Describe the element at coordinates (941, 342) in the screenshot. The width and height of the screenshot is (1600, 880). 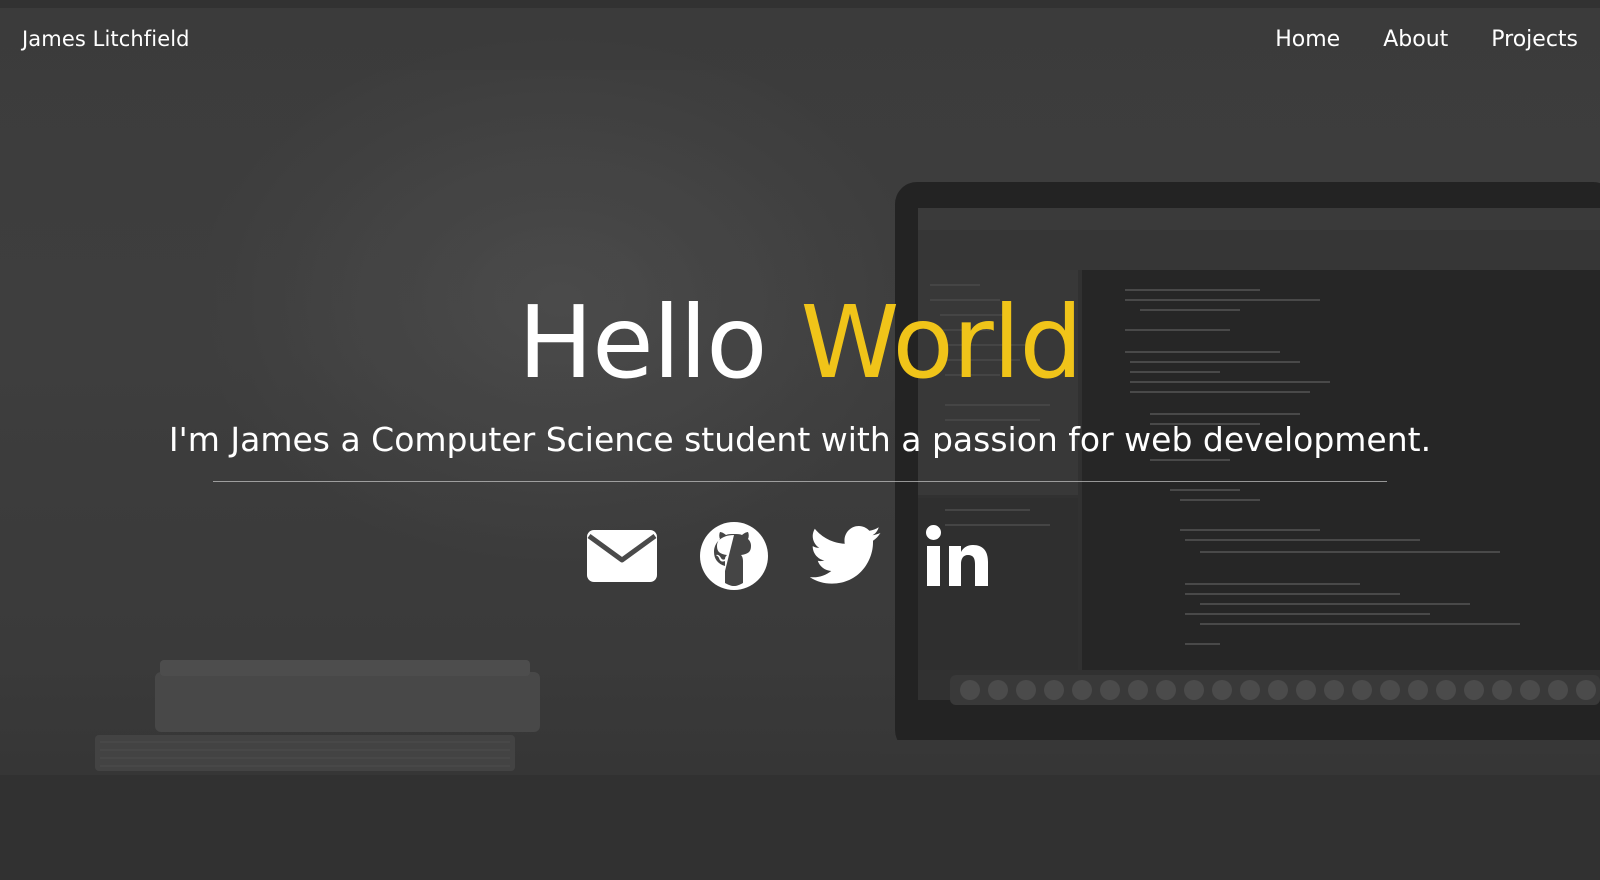
I see `hero-title-world: World` at that location.